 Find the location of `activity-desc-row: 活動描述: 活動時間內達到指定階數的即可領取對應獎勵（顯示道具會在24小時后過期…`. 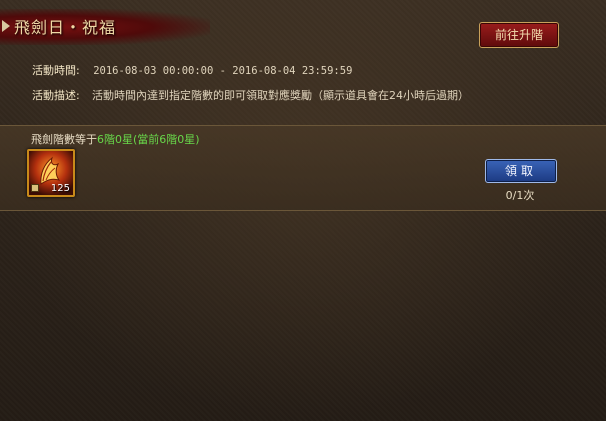

activity-desc-row: 活動描述: 活動時間內達到指定階數的即可領取對應獎勵（顯示道具會在24小時后過期… is located at coordinates (272, 95).